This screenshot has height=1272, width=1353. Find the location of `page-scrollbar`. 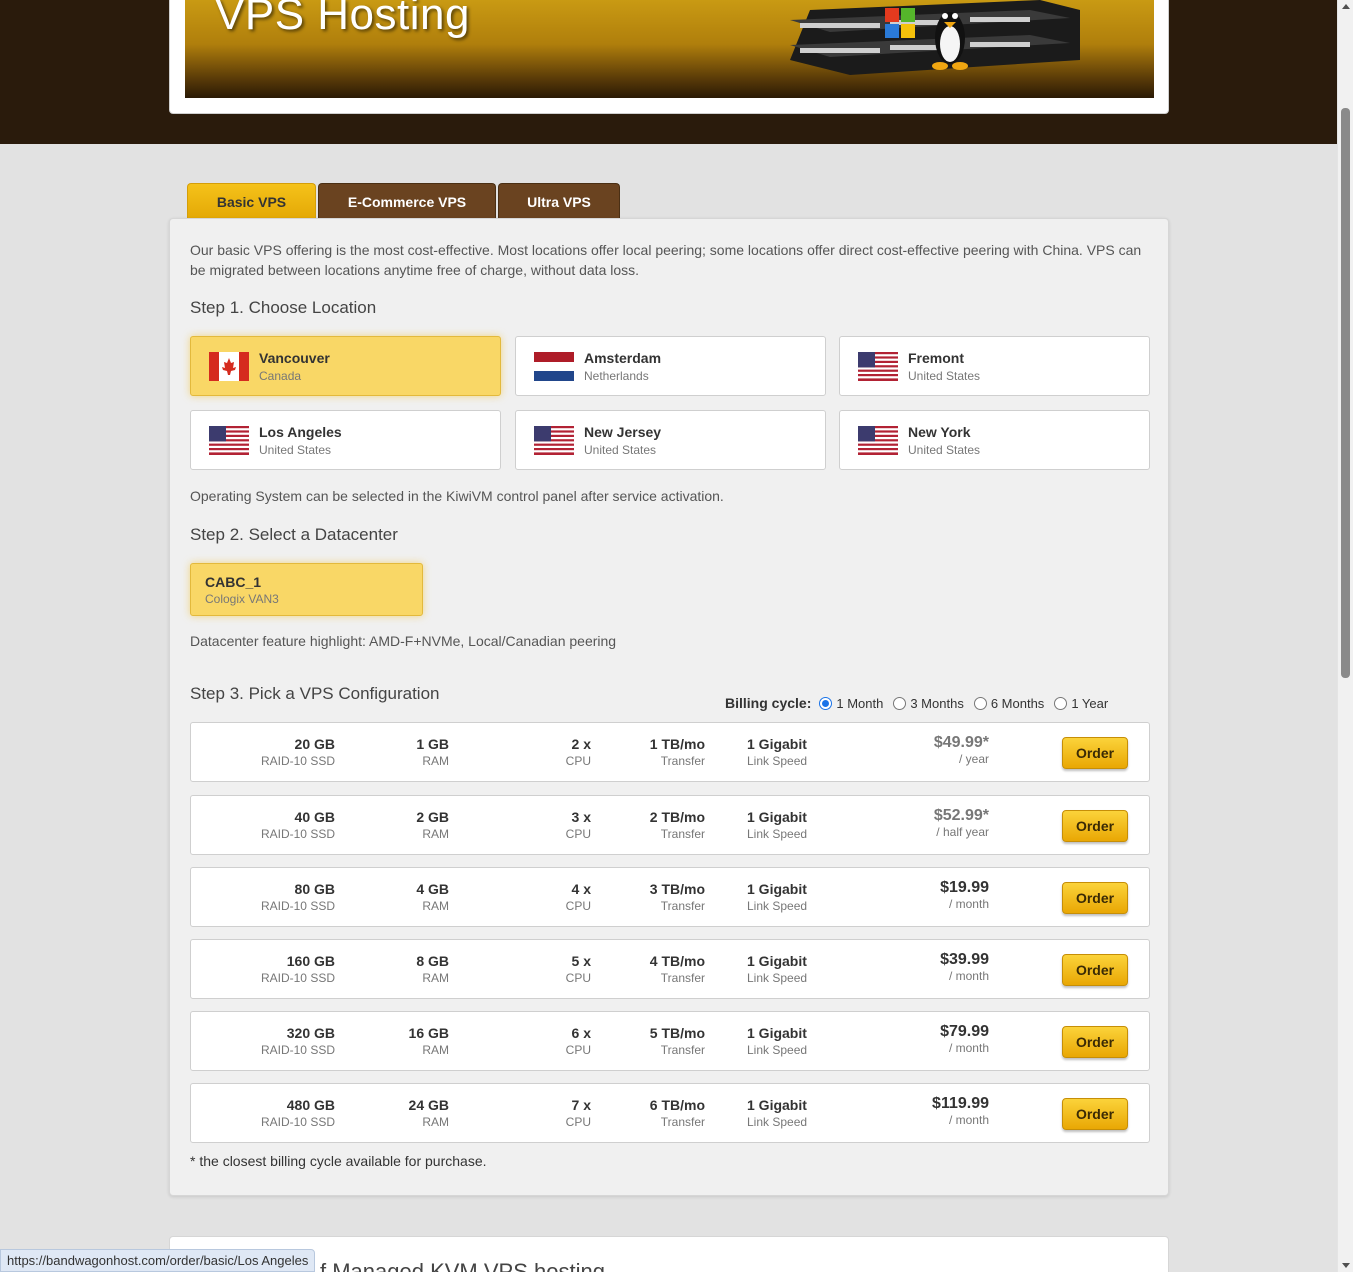

page-scrollbar is located at coordinates (1345, 636).